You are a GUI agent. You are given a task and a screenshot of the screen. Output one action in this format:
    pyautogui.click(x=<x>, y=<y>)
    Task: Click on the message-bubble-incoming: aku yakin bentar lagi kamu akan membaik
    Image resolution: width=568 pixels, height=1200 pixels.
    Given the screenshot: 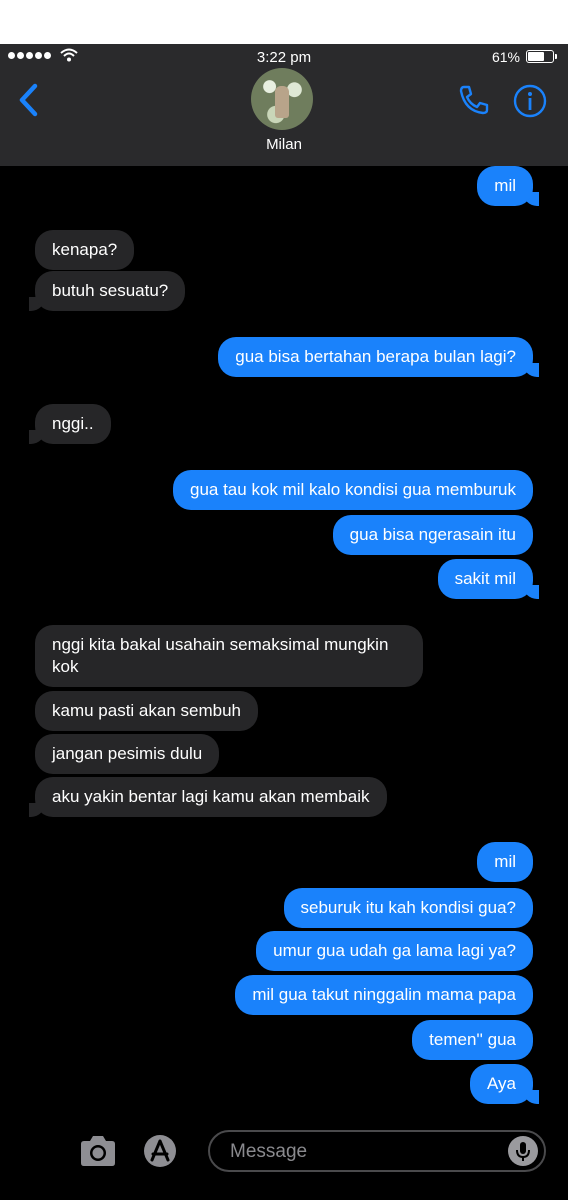 What is the action you would take?
    pyautogui.click(x=208, y=797)
    